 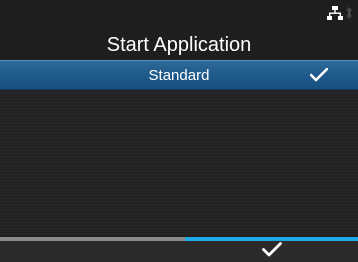 I want to click on confirm-button, so click(x=271, y=249).